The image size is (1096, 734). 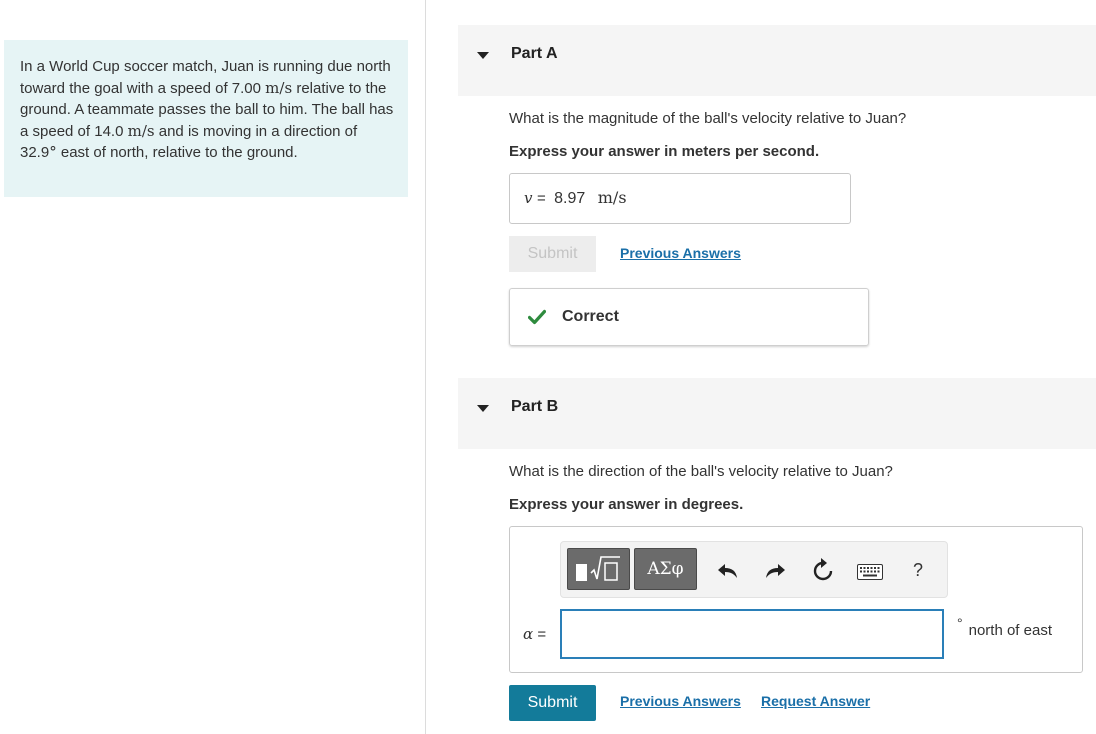 What do you see at coordinates (815, 701) in the screenshot?
I see `part-b-request-answer-link: Request Answer` at bounding box center [815, 701].